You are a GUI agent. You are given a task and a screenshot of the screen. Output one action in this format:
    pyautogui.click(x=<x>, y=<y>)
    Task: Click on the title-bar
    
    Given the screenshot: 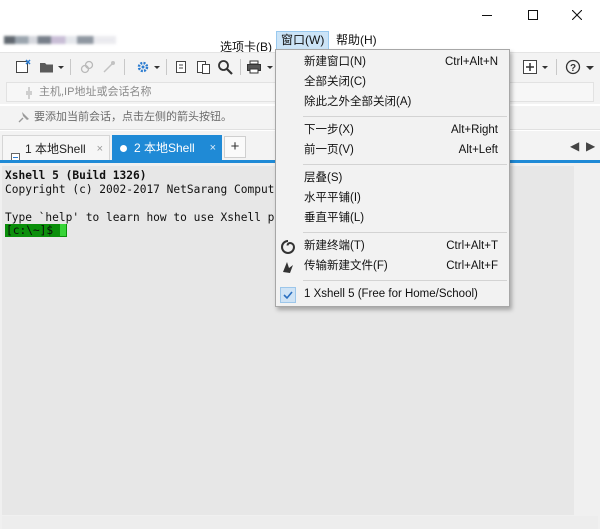 What is the action you would take?
    pyautogui.click(x=300, y=15)
    